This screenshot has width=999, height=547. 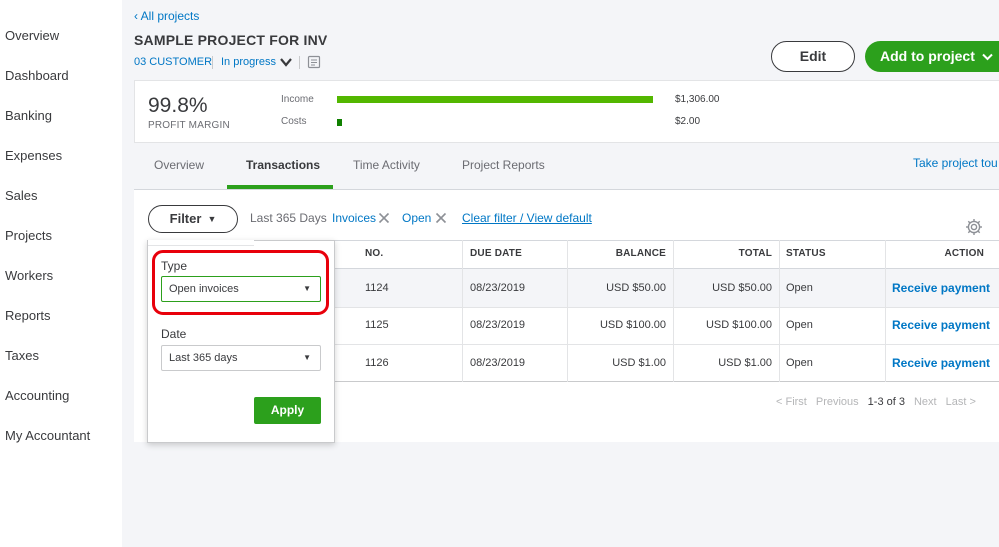 What do you see at coordinates (688, 121) in the screenshot?
I see `costs-amount: $2.00` at bounding box center [688, 121].